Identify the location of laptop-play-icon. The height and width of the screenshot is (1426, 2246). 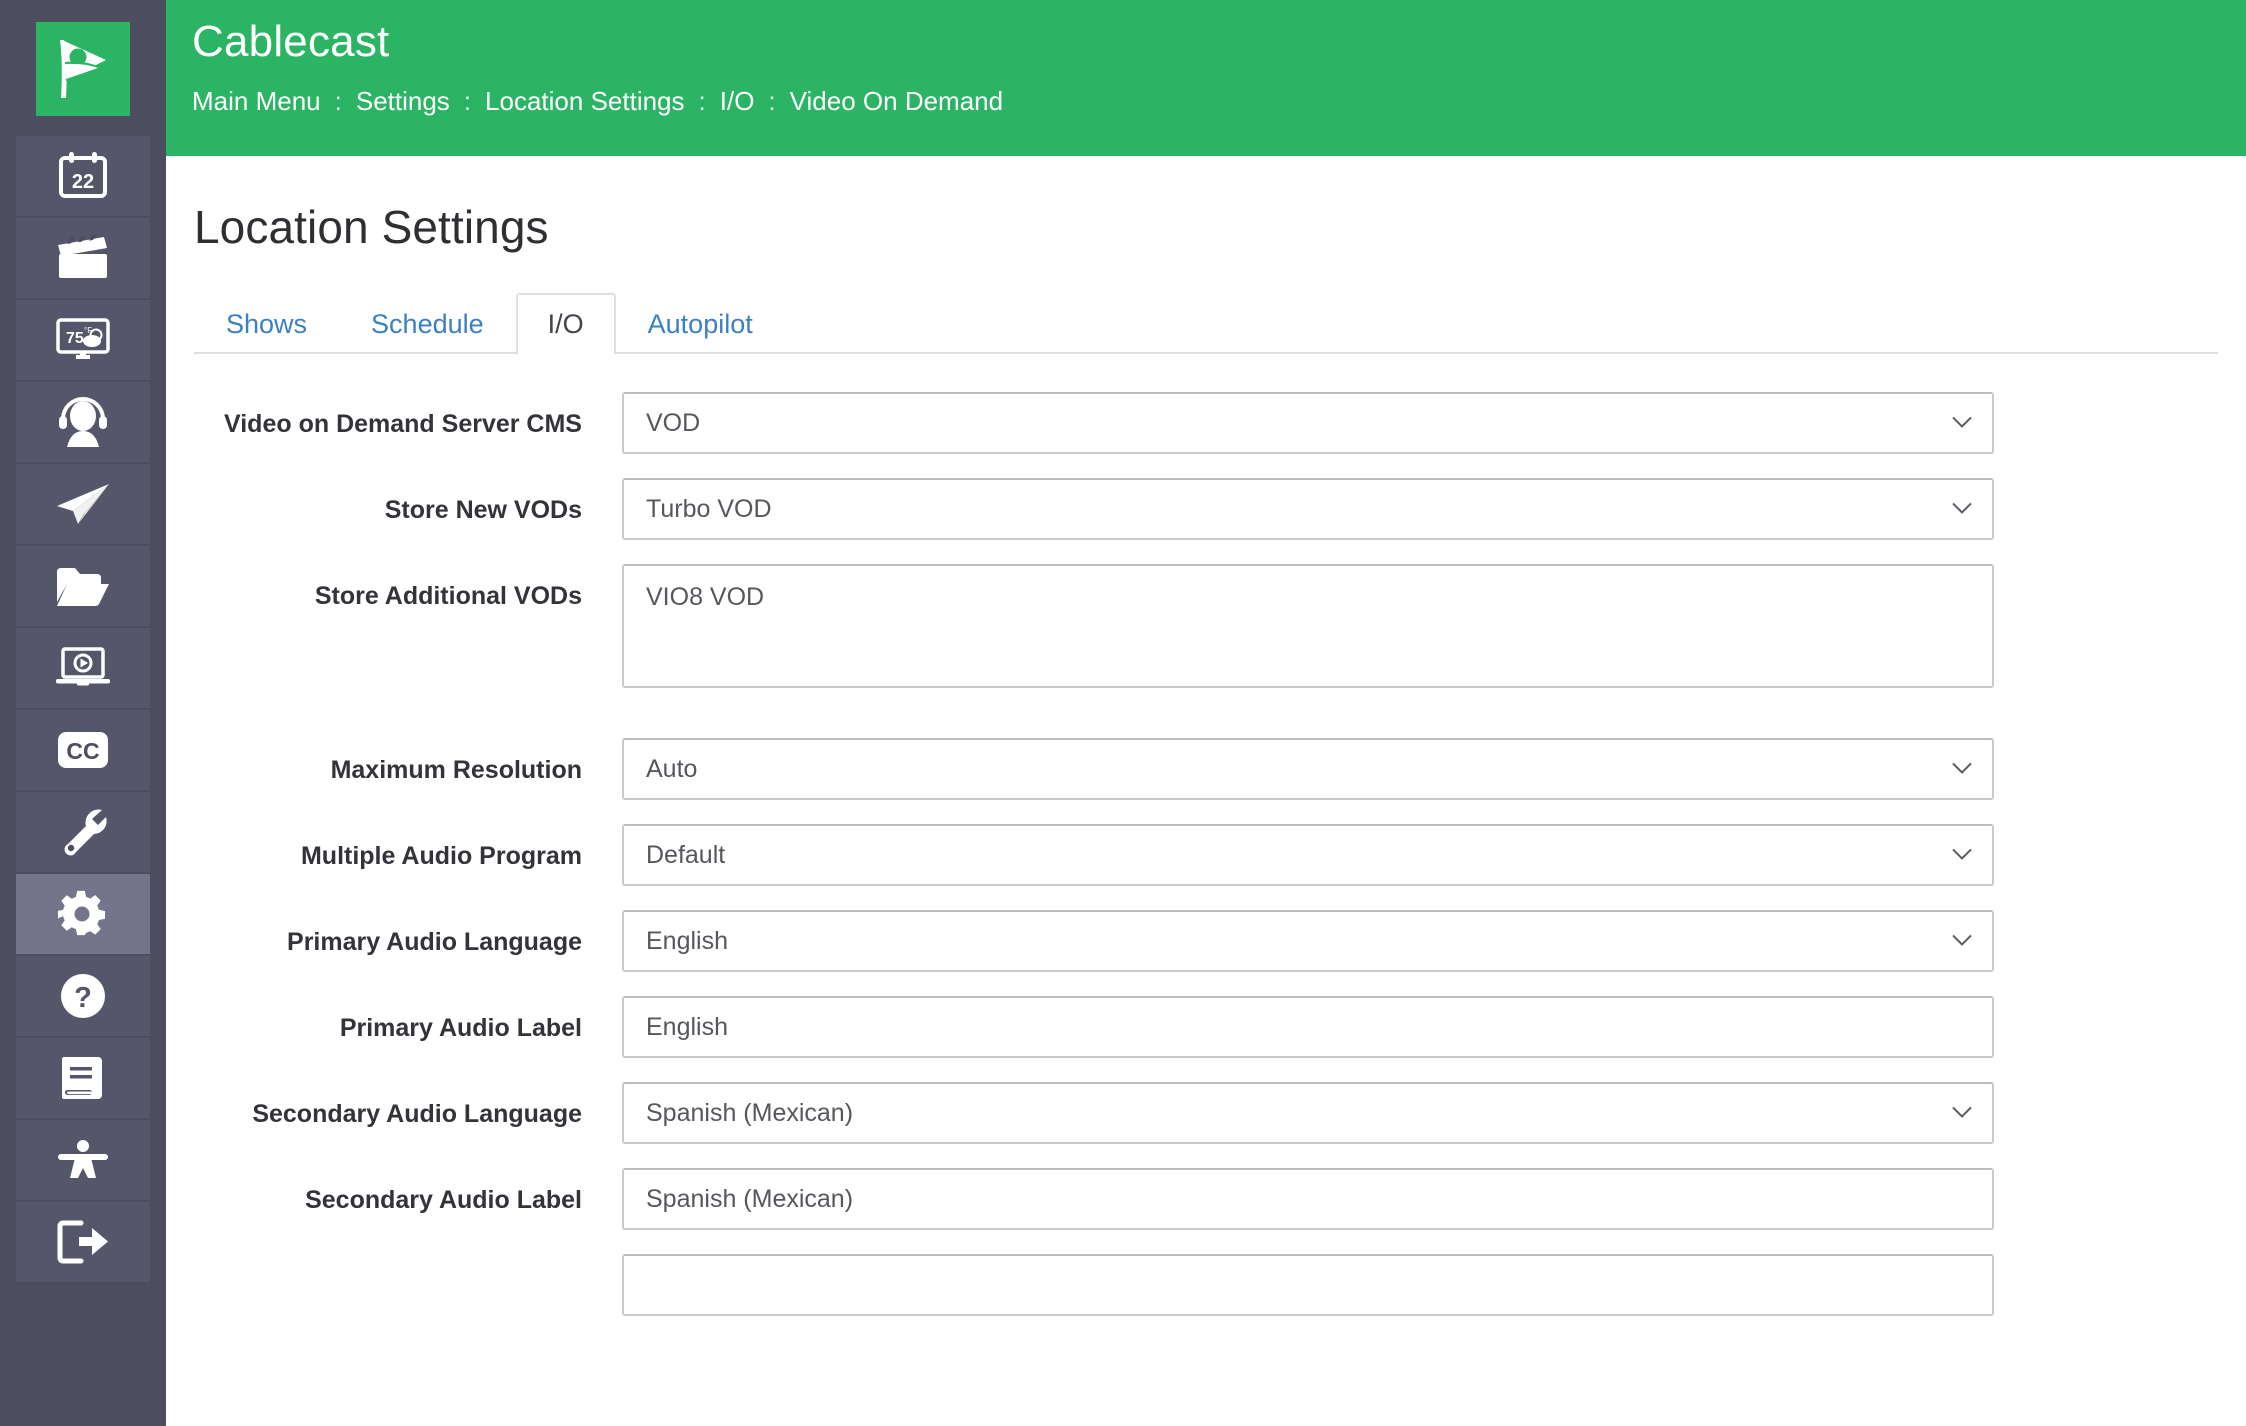
(83, 666).